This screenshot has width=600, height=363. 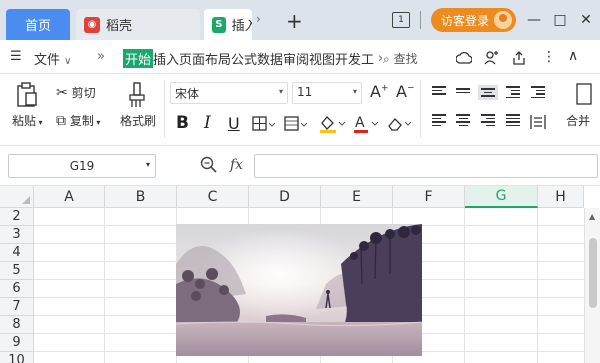 I want to click on row-header-7: 7, so click(x=17, y=307).